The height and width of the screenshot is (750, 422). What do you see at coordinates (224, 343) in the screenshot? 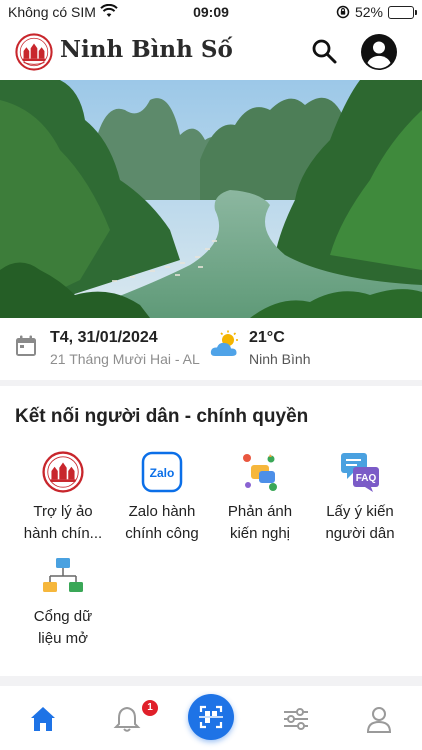
I see `partly-cloudy-icon` at bounding box center [224, 343].